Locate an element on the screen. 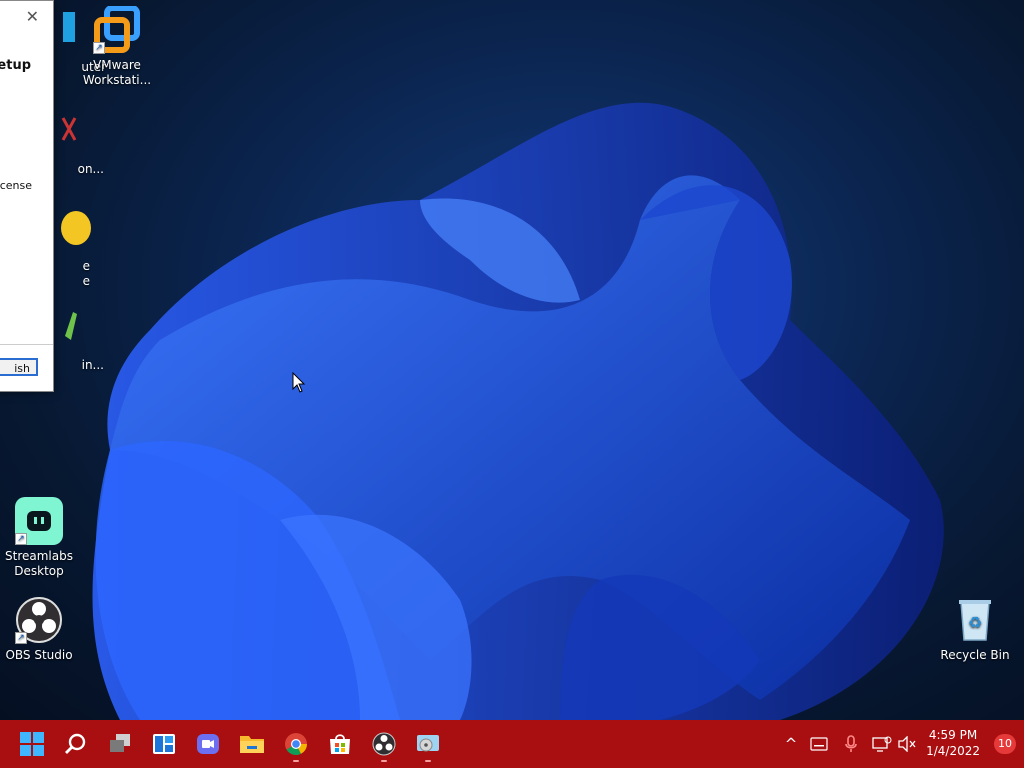 This screenshot has width=1024, height=768. chat-button is located at coordinates (208, 744).